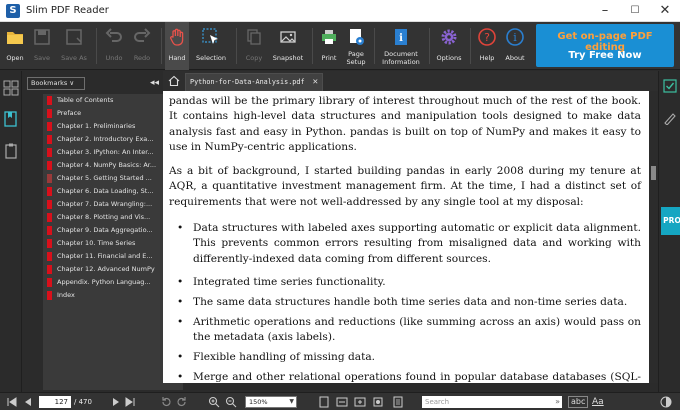 This screenshot has width=680, height=410. What do you see at coordinates (324, 402) in the screenshot?
I see `fit-page-icon` at bounding box center [324, 402].